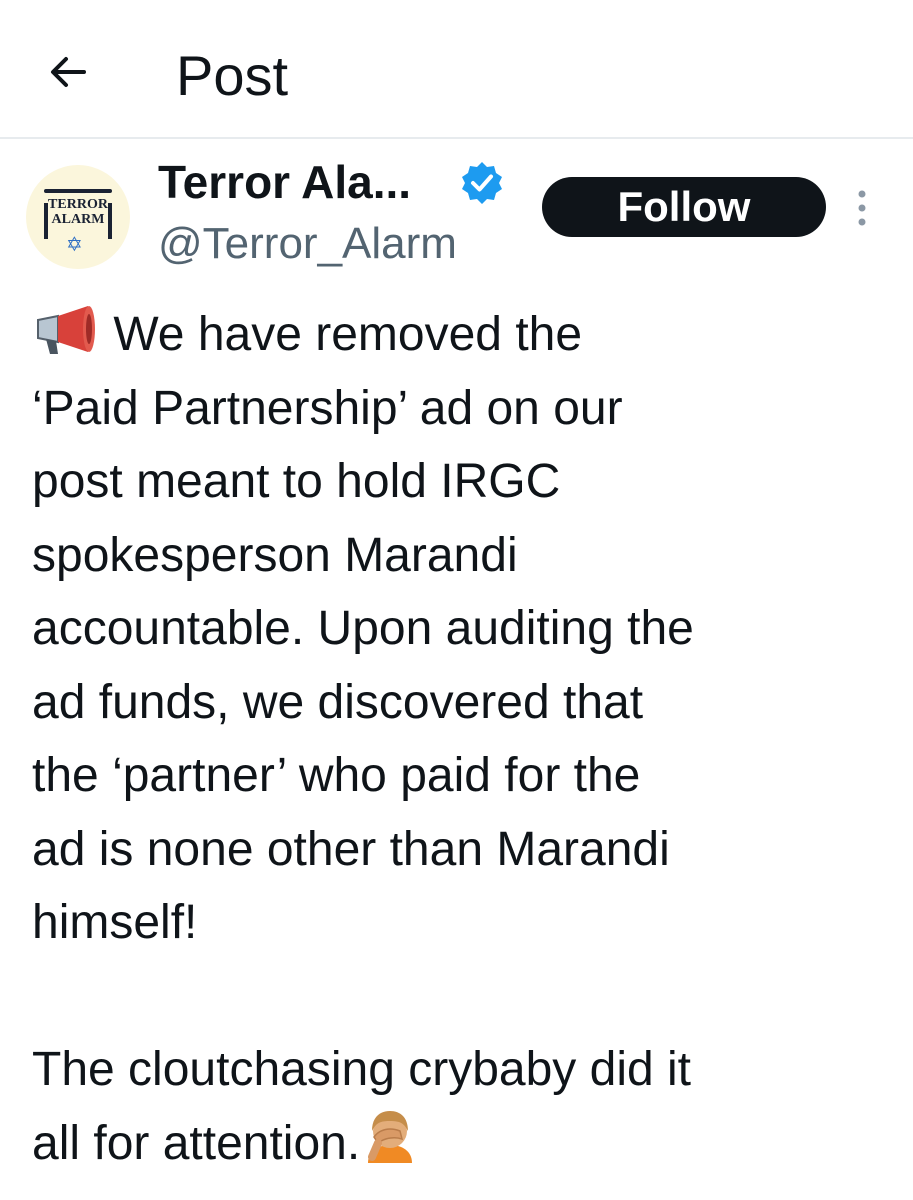  Describe the element at coordinates (351, 849) in the screenshot. I see `post-line: ad is none other than Marandi` at that location.